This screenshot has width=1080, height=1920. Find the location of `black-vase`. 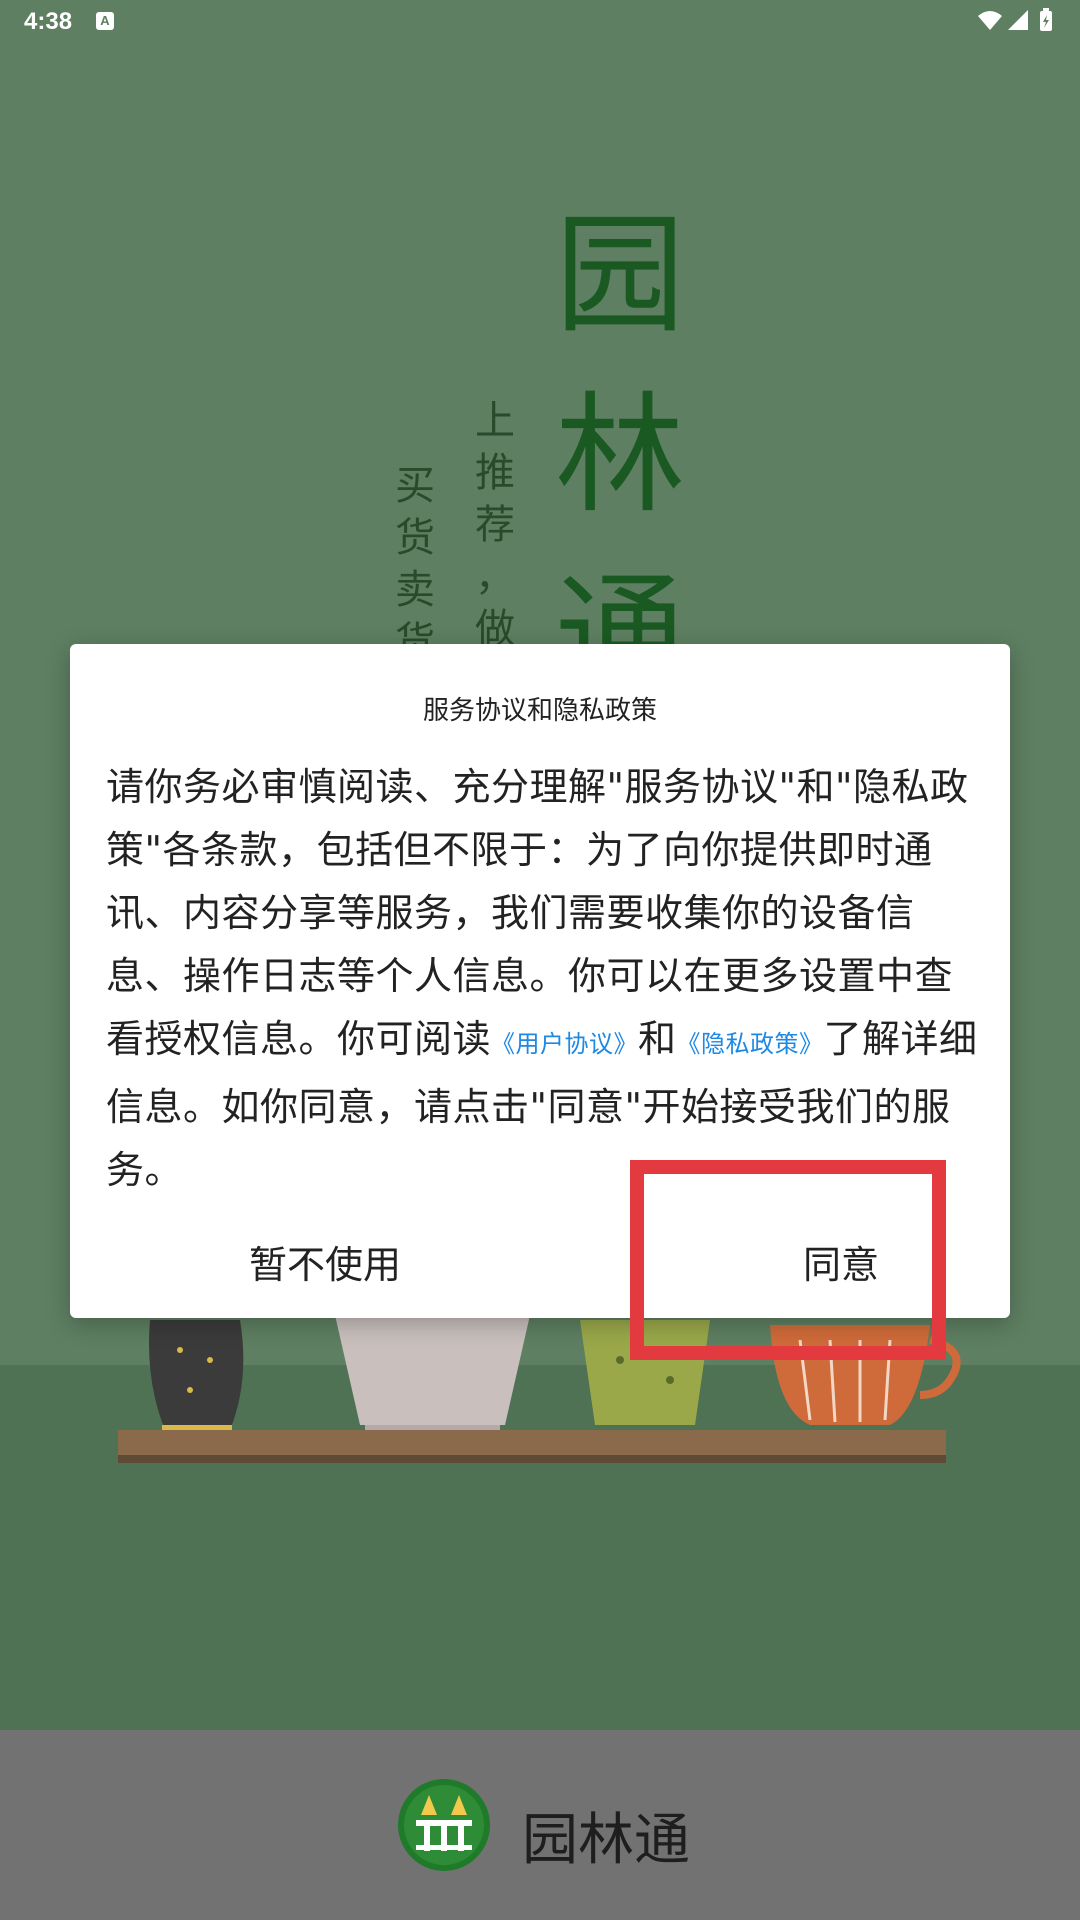

black-vase is located at coordinates (196, 1378).